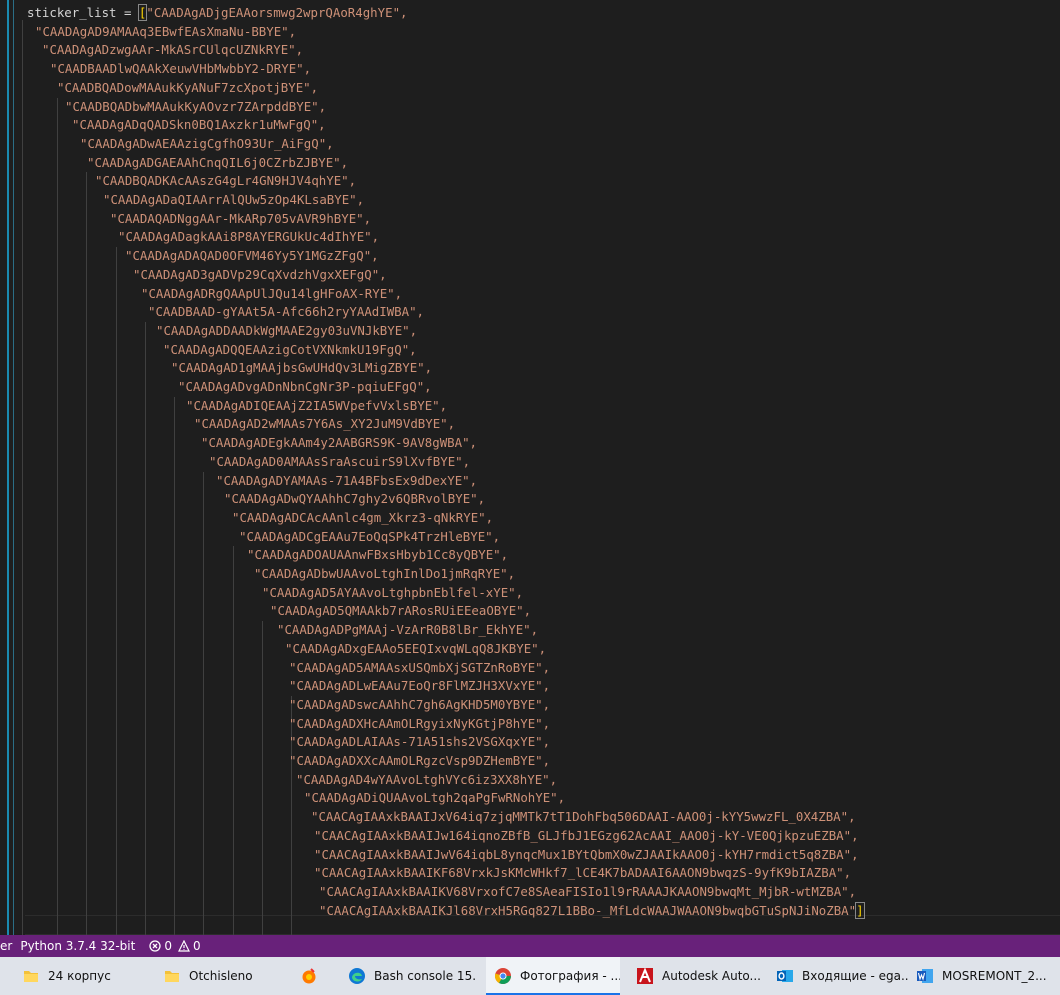  I want to click on string-literal: "CAADAgADOAUAAnwFBxsHbyb1Cc8yQBYE",, so click(378, 555).